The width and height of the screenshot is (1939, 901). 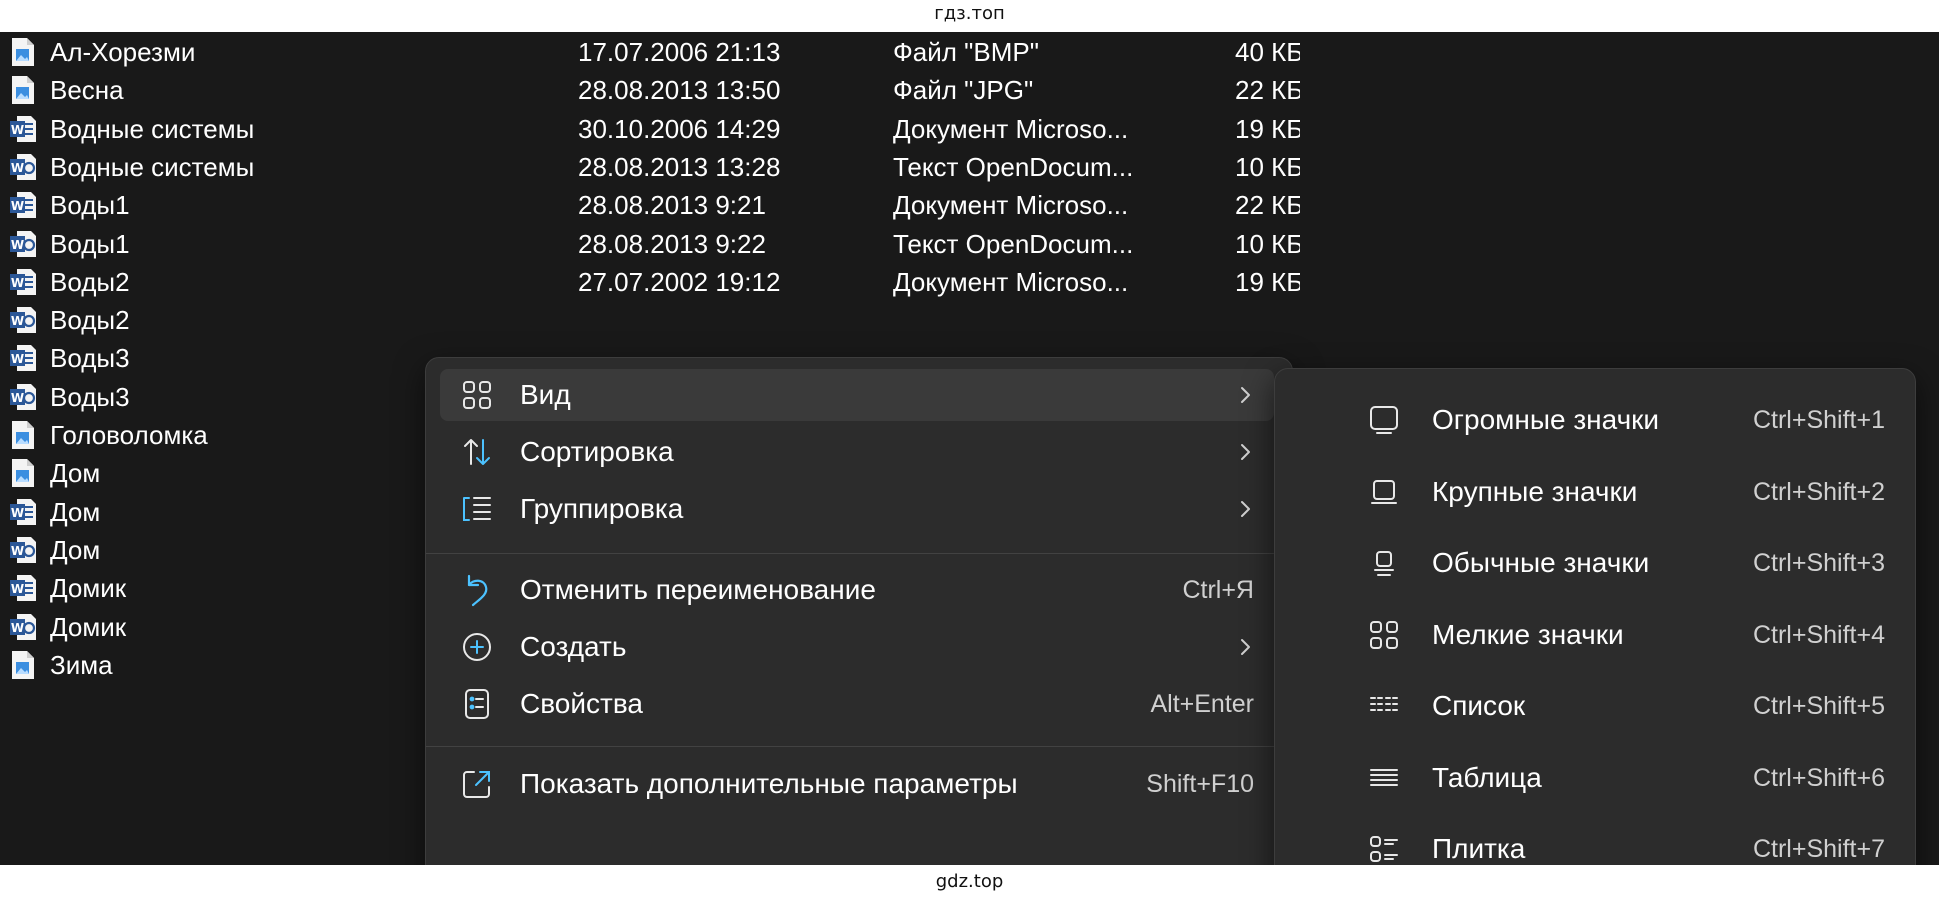 I want to click on monitor-large-icon, so click(x=1384, y=420).